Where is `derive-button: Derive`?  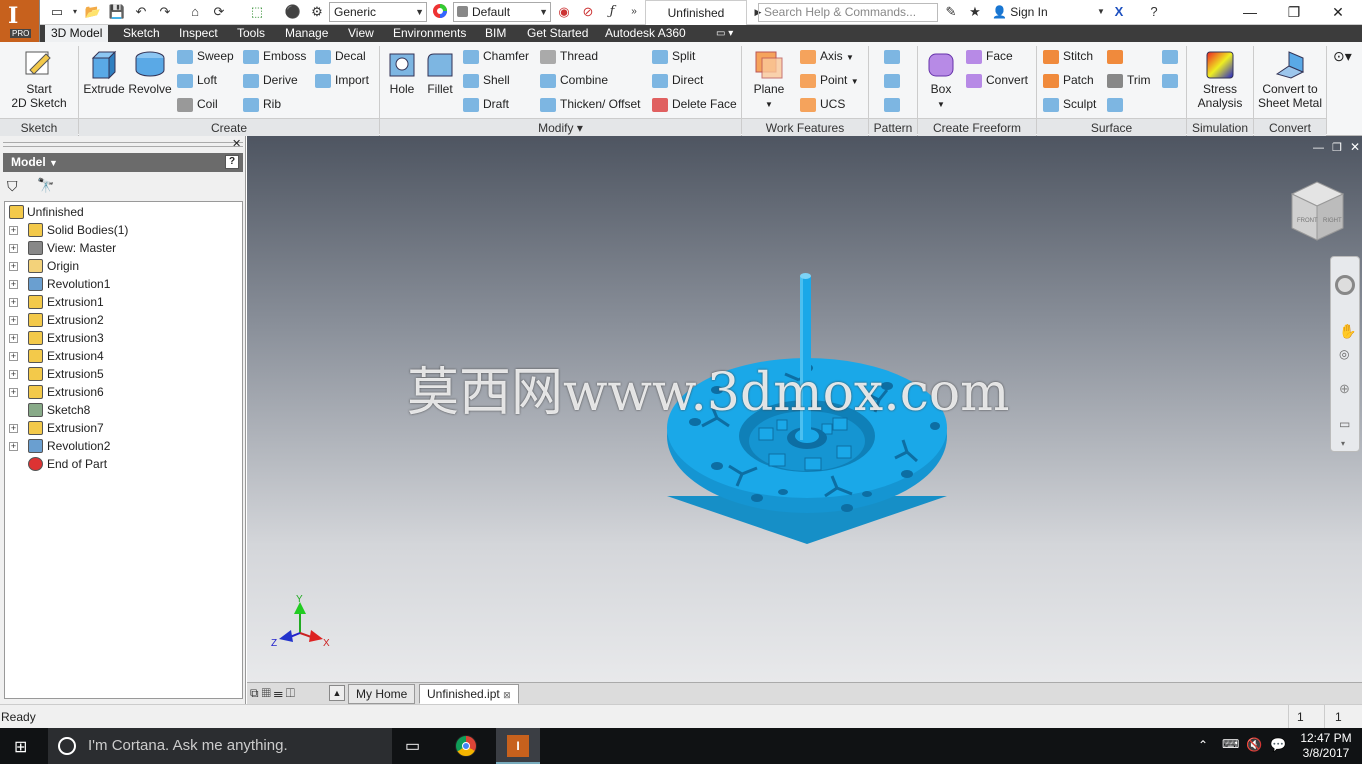 derive-button: Derive is located at coordinates (270, 80).